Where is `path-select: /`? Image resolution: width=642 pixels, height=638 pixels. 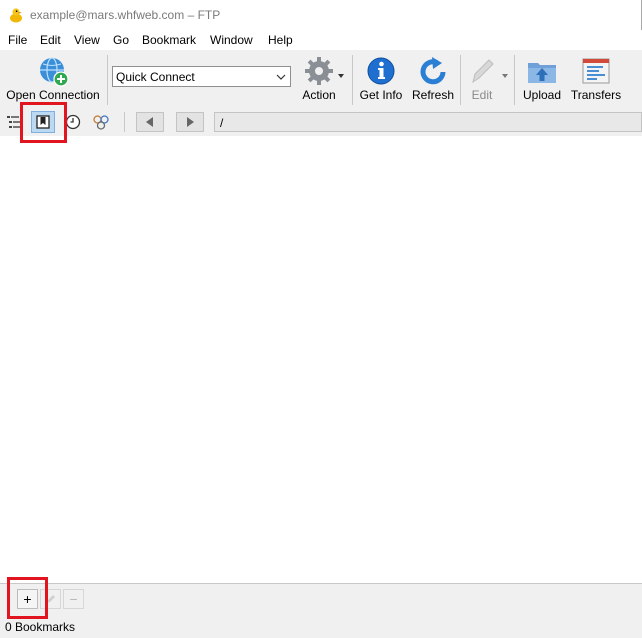
path-select: / is located at coordinates (428, 122).